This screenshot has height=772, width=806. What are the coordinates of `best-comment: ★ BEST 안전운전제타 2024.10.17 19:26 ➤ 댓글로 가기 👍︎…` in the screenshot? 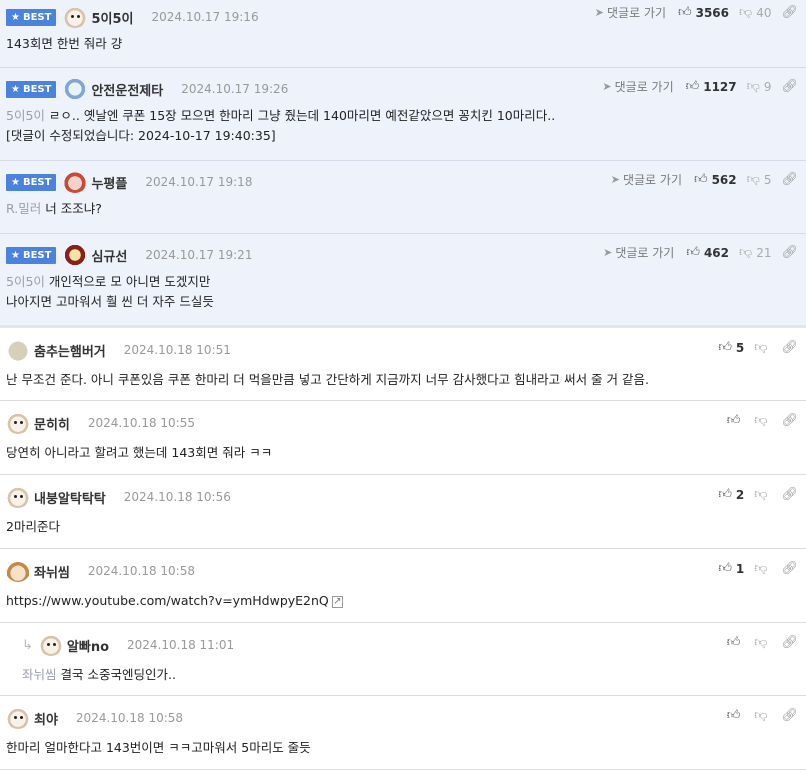 It's located at (403, 114).